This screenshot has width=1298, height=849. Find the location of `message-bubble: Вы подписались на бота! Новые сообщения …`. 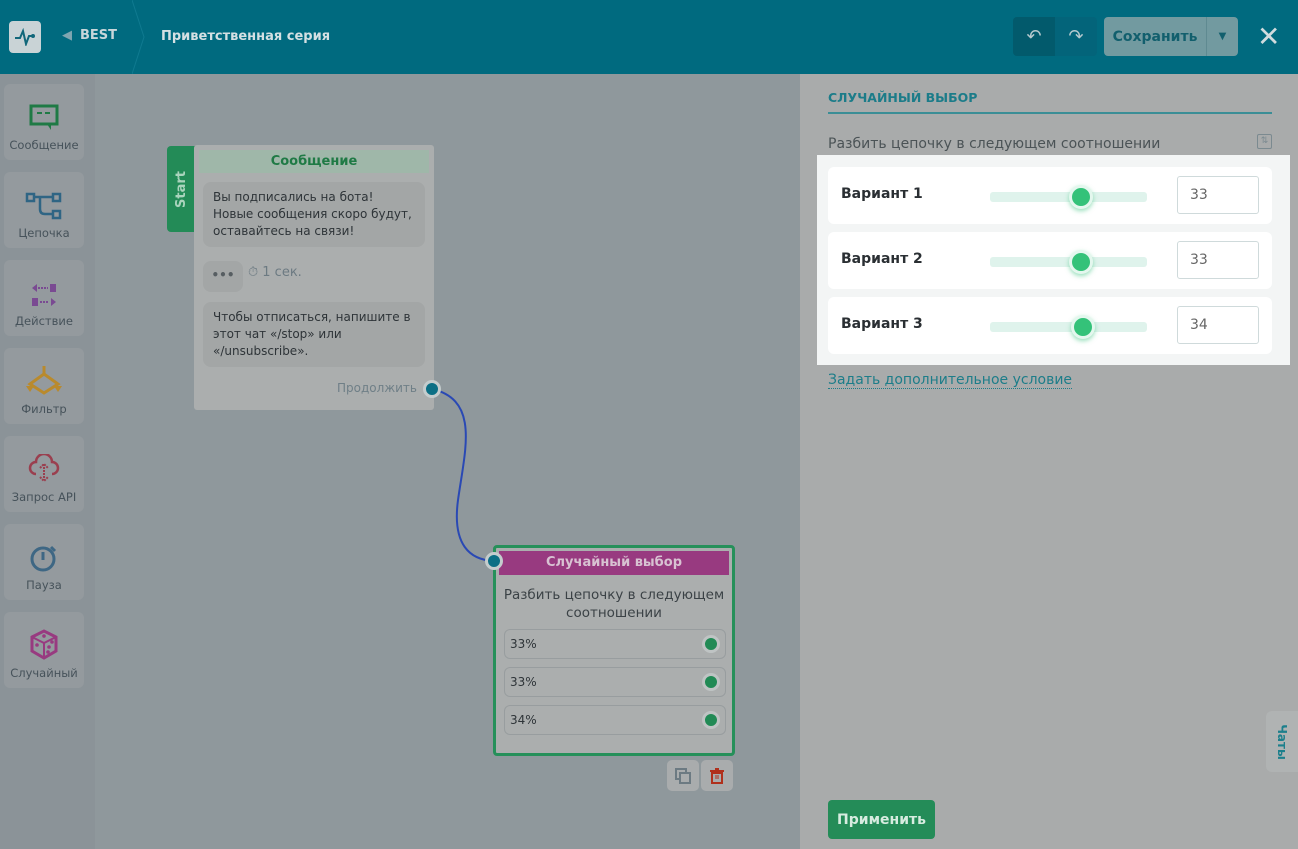

message-bubble: Вы подписались на бота! Новые сообщения … is located at coordinates (314, 214).